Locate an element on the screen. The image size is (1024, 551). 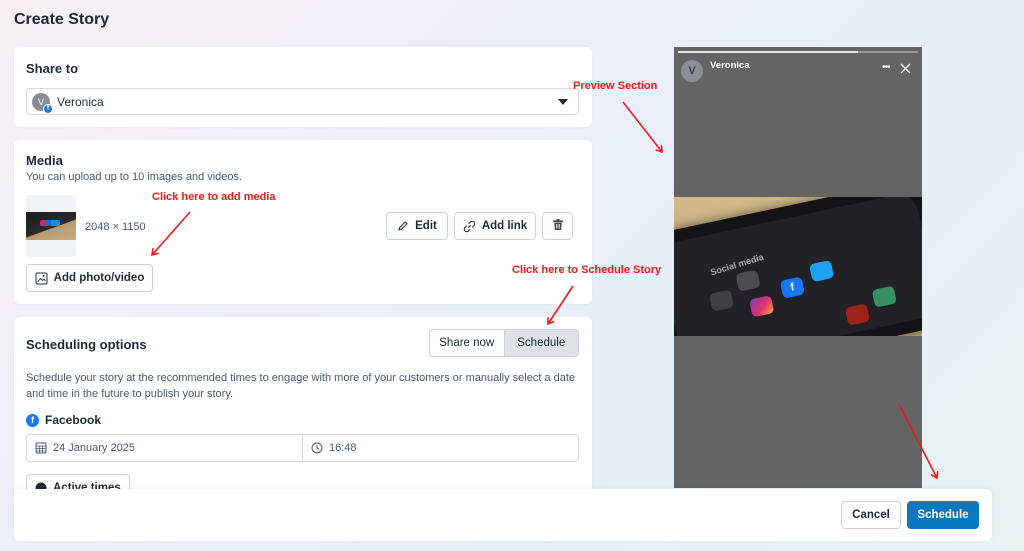
preview-avatar: V is located at coordinates (692, 71).